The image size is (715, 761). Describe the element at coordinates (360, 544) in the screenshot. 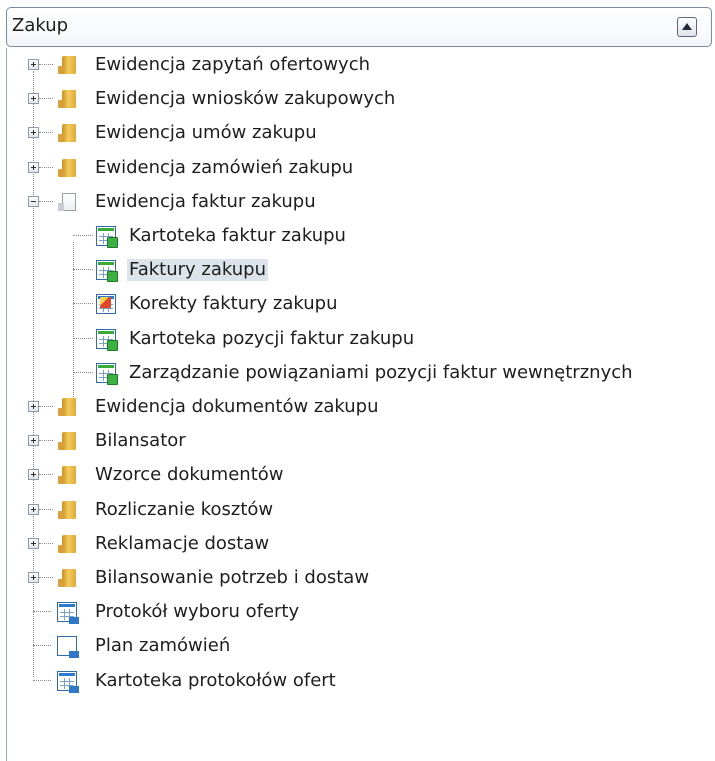

I see `tree-folder-row: Reklamacje dostaw` at that location.